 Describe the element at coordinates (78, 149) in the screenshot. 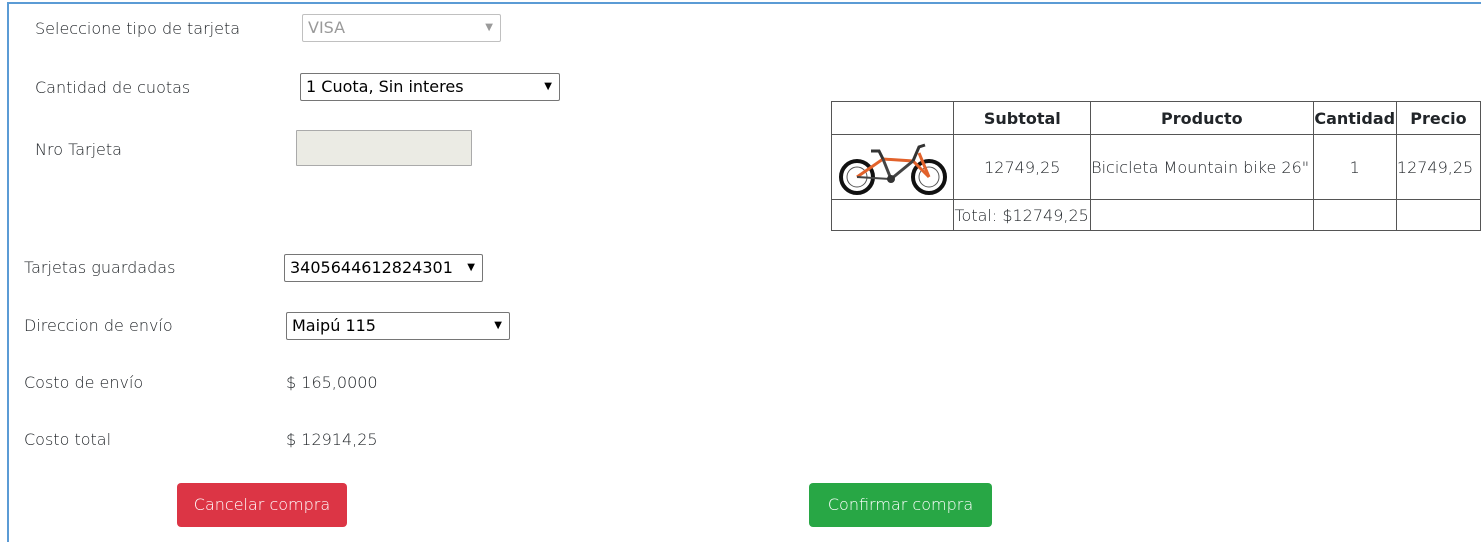

I see `card-number-label: Nro Tarjeta` at that location.